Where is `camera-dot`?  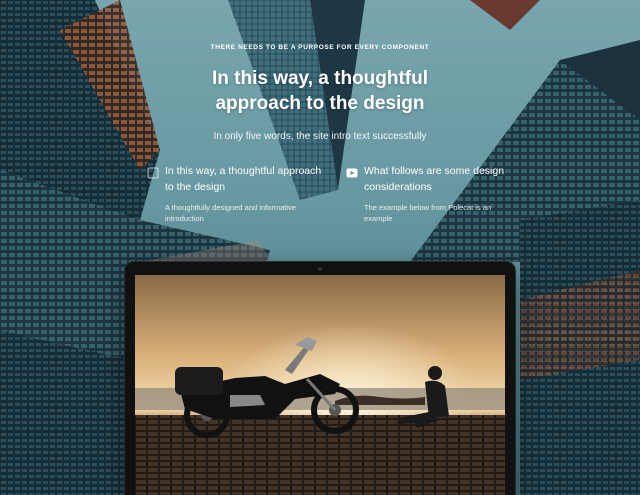 camera-dot is located at coordinates (320, 269).